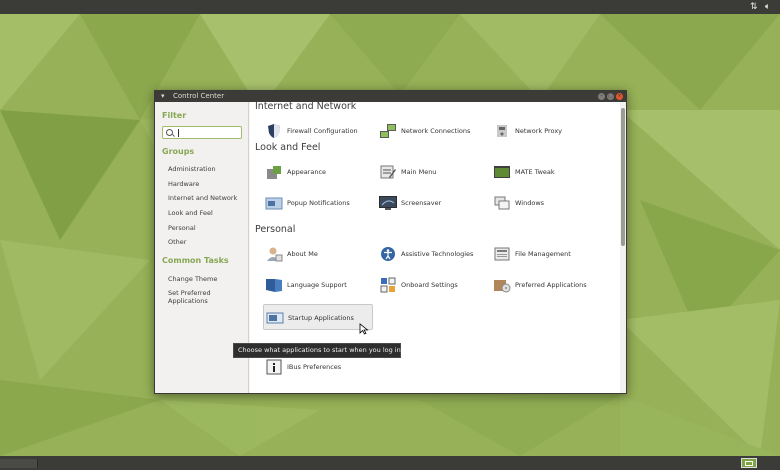 The width and height of the screenshot is (780, 470). I want to click on item-label: Screensaver, so click(421, 203).